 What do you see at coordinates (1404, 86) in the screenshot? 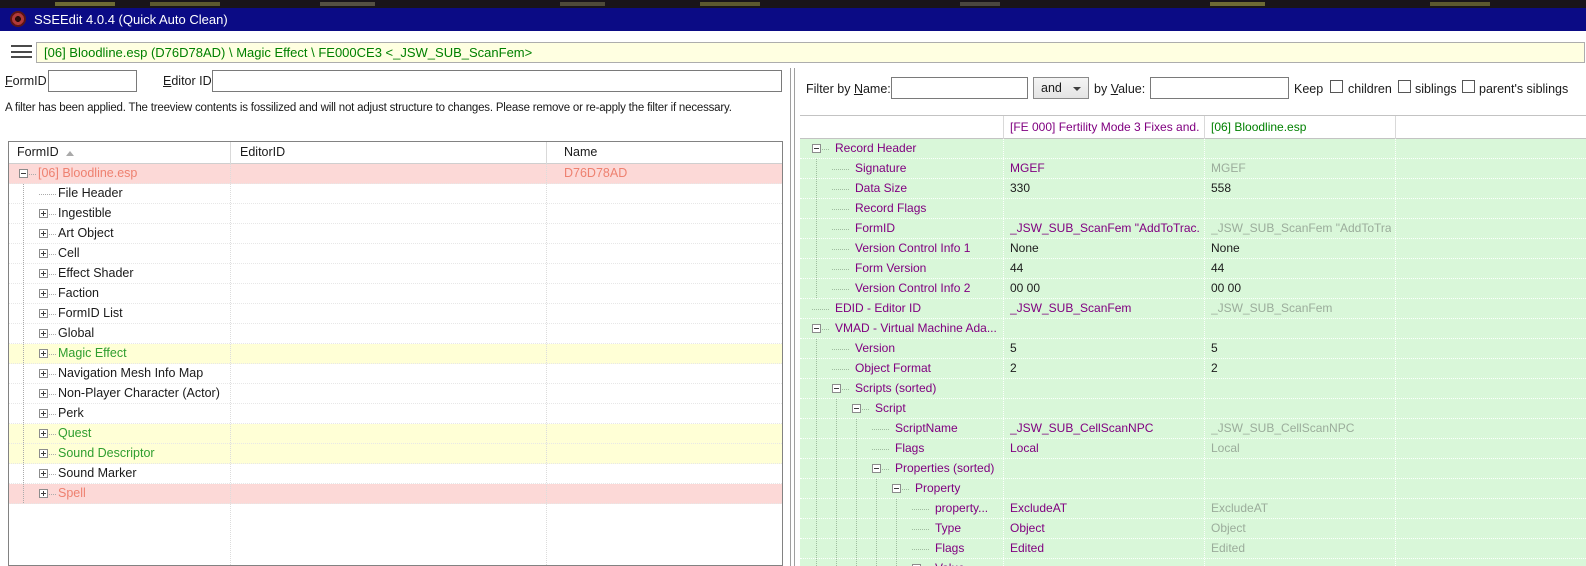
I see `keep-siblings-checkbox` at bounding box center [1404, 86].